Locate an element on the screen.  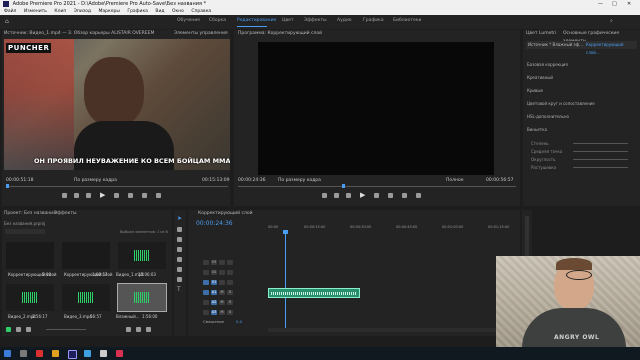
pencil-icon is located at coordinates (8, 329).